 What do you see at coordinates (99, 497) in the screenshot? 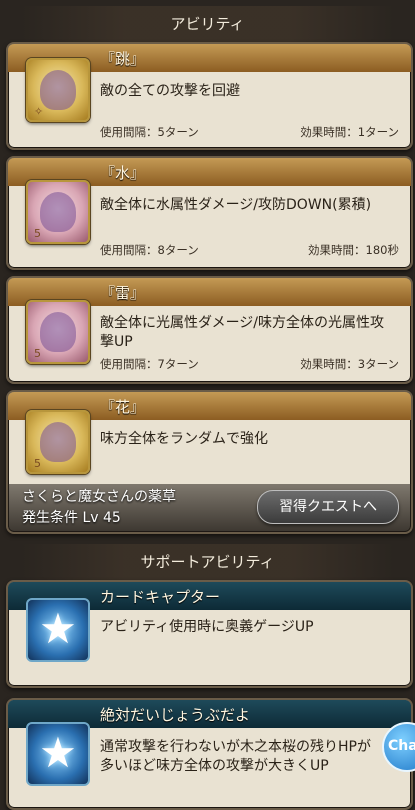
I see `unlock-quest-name: さくらと魔女さんの薬草` at bounding box center [99, 497].